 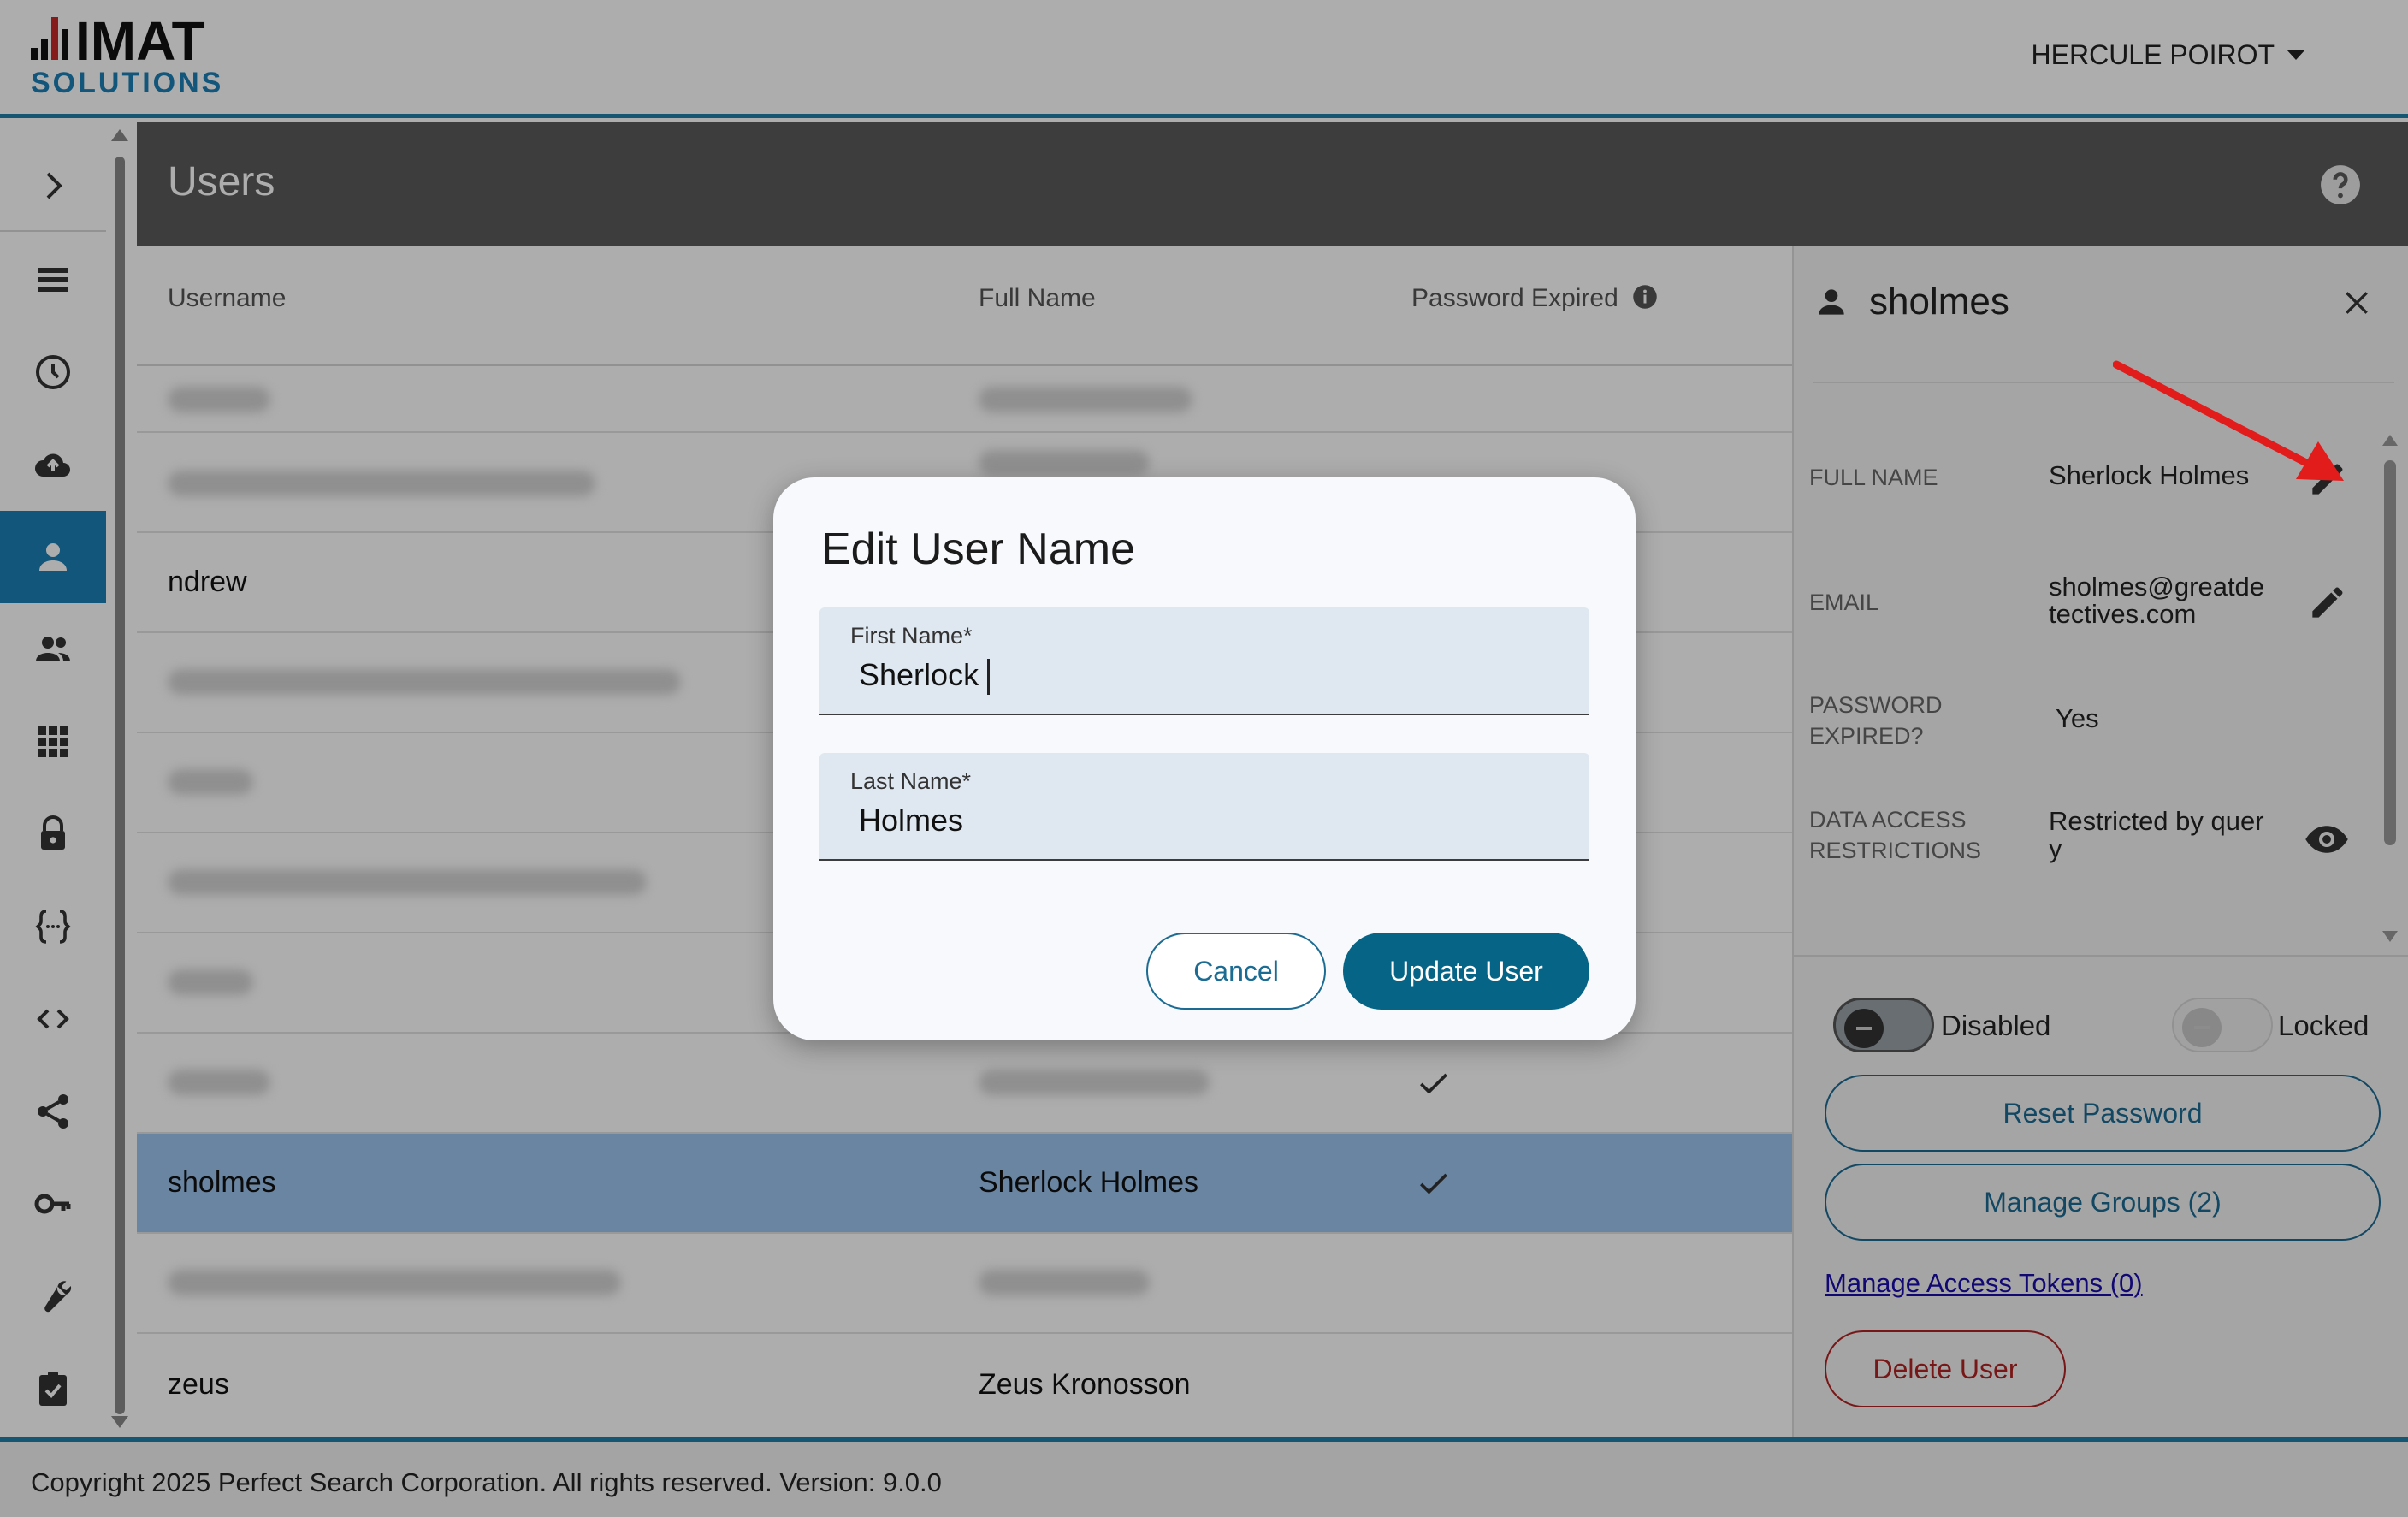 I want to click on text-cursor, so click(x=989, y=677).